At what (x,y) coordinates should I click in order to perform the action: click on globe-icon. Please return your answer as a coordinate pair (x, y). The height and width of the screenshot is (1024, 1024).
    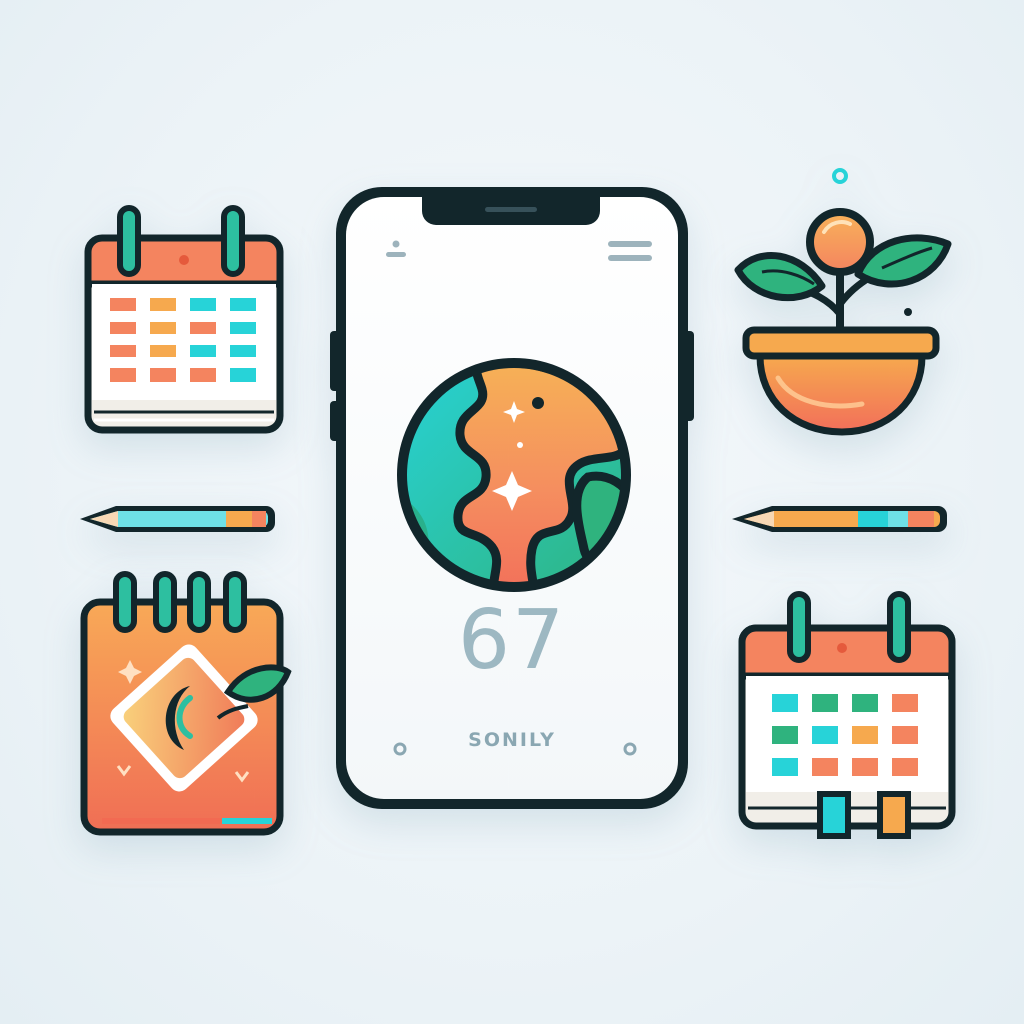
    Looking at the image, I should click on (514, 475).